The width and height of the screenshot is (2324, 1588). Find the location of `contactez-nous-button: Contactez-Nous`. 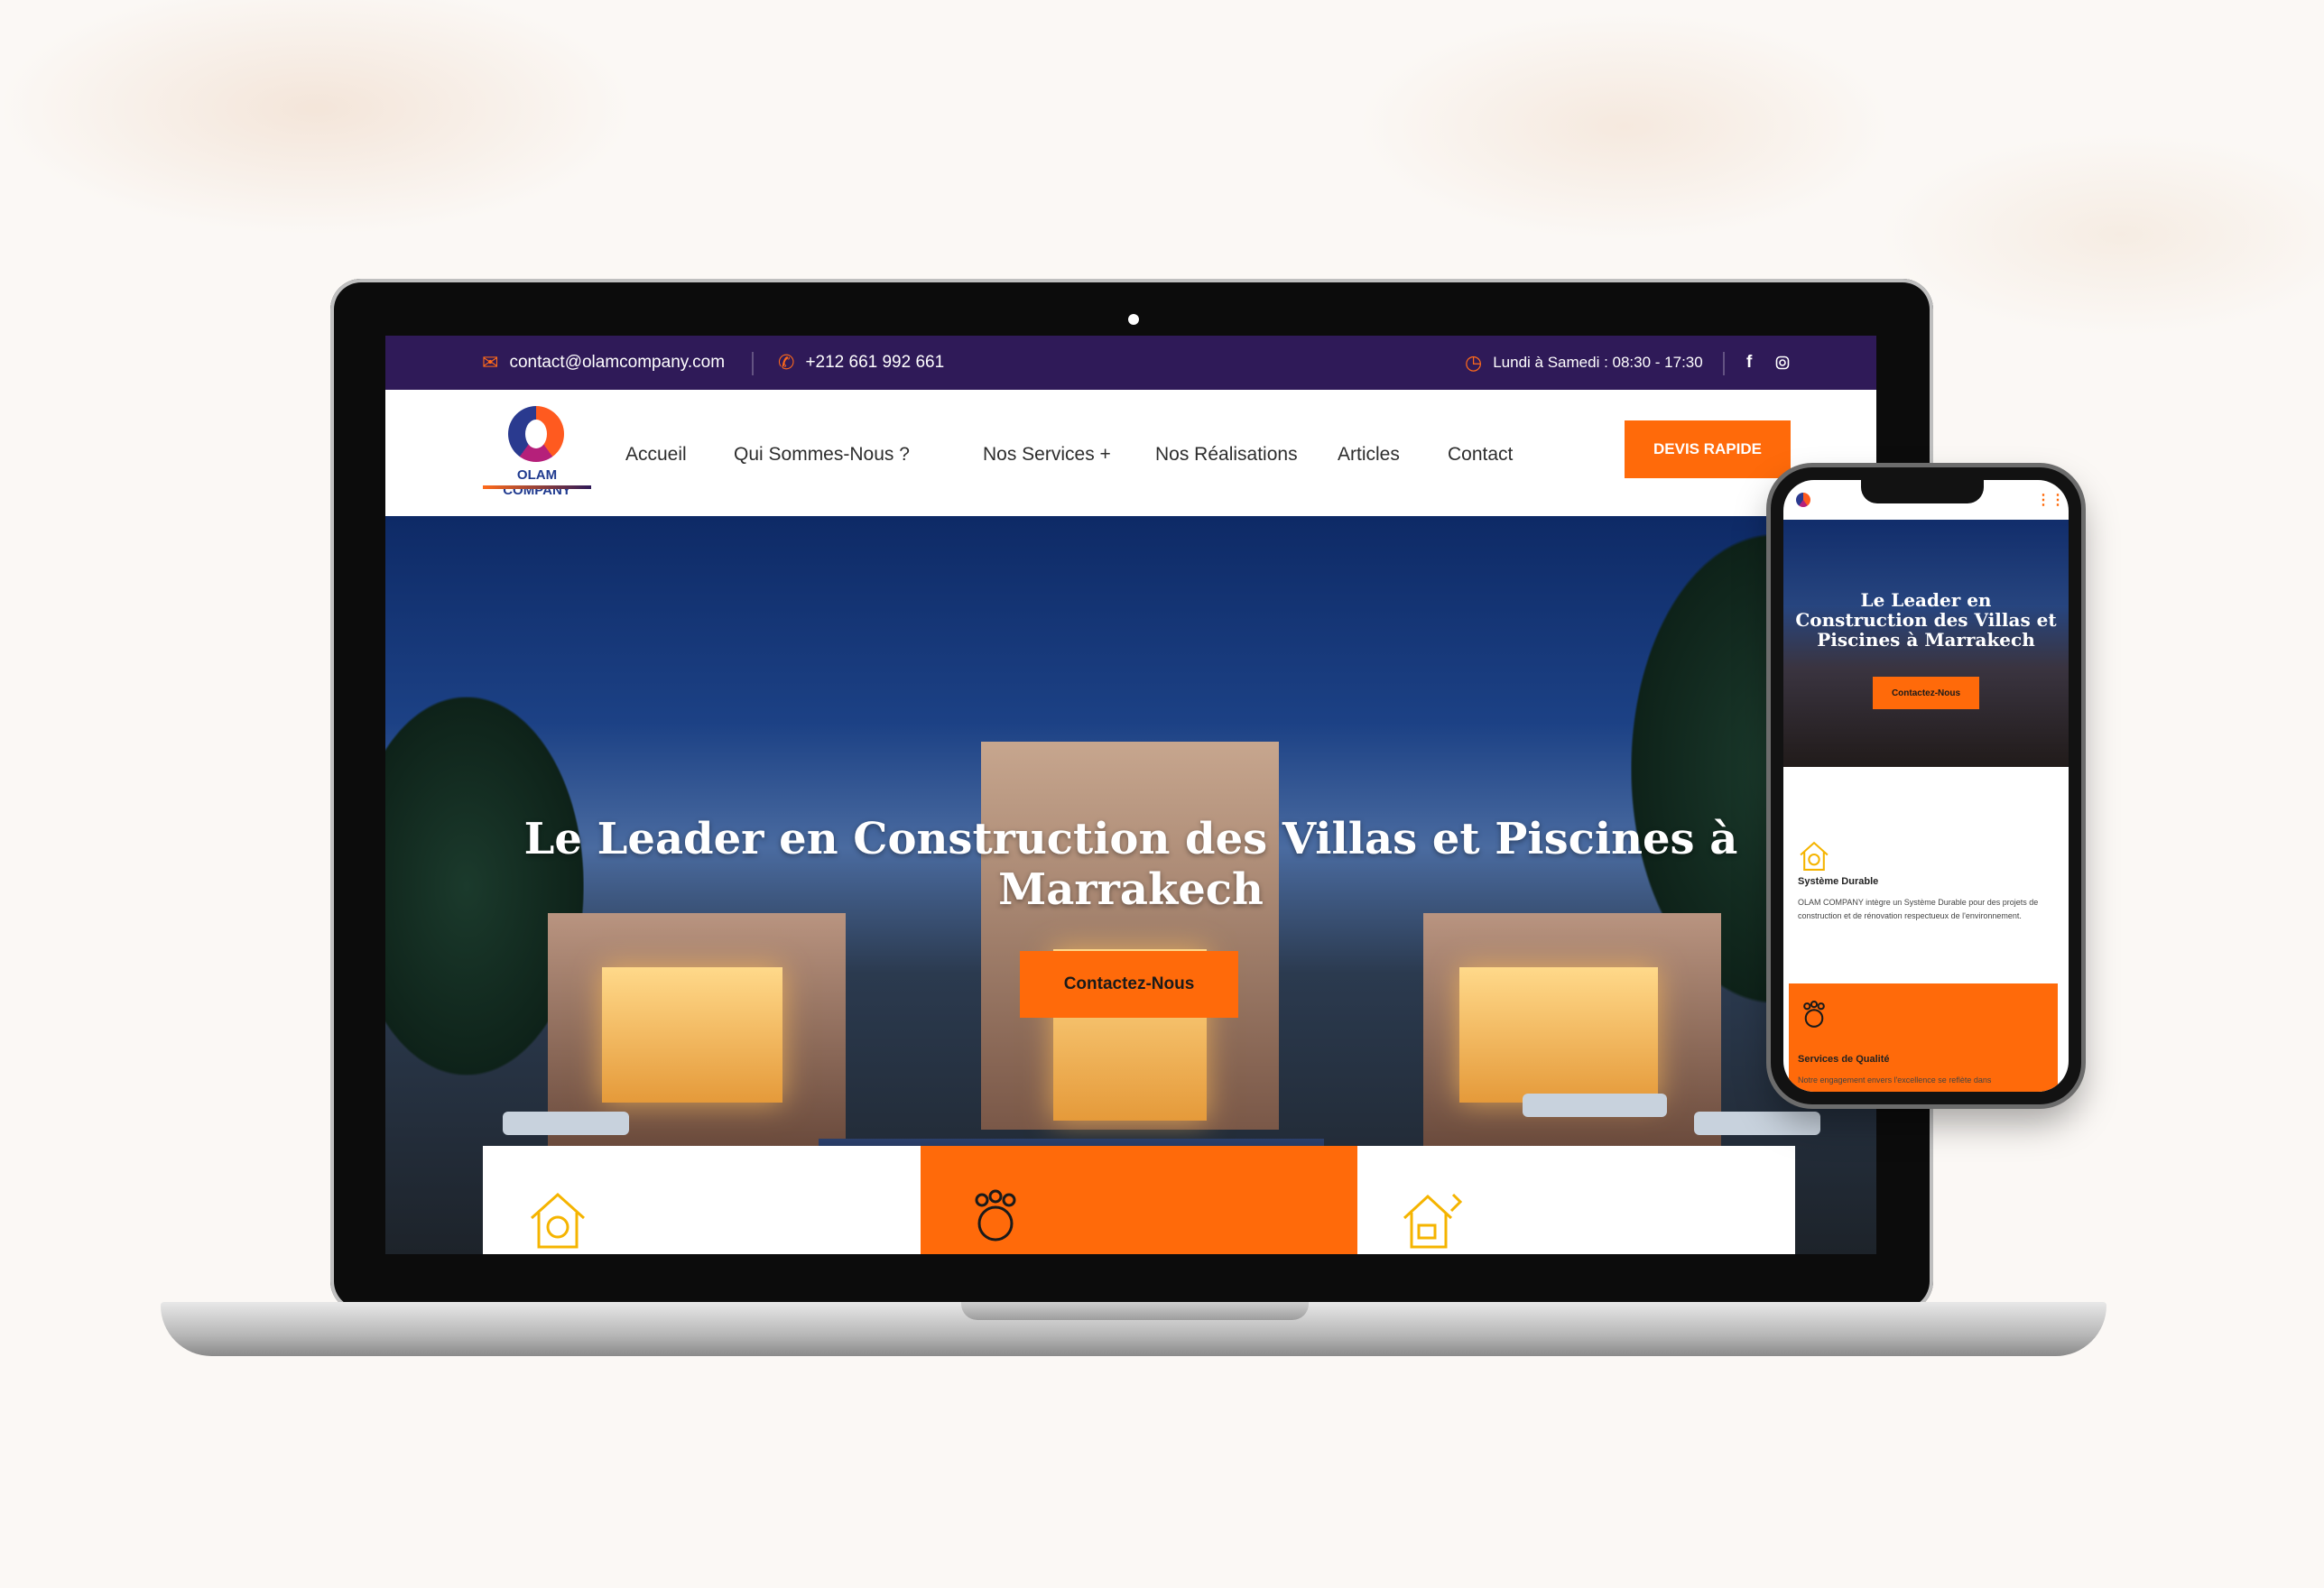

contactez-nous-button: Contactez-Nous is located at coordinates (1129, 984).